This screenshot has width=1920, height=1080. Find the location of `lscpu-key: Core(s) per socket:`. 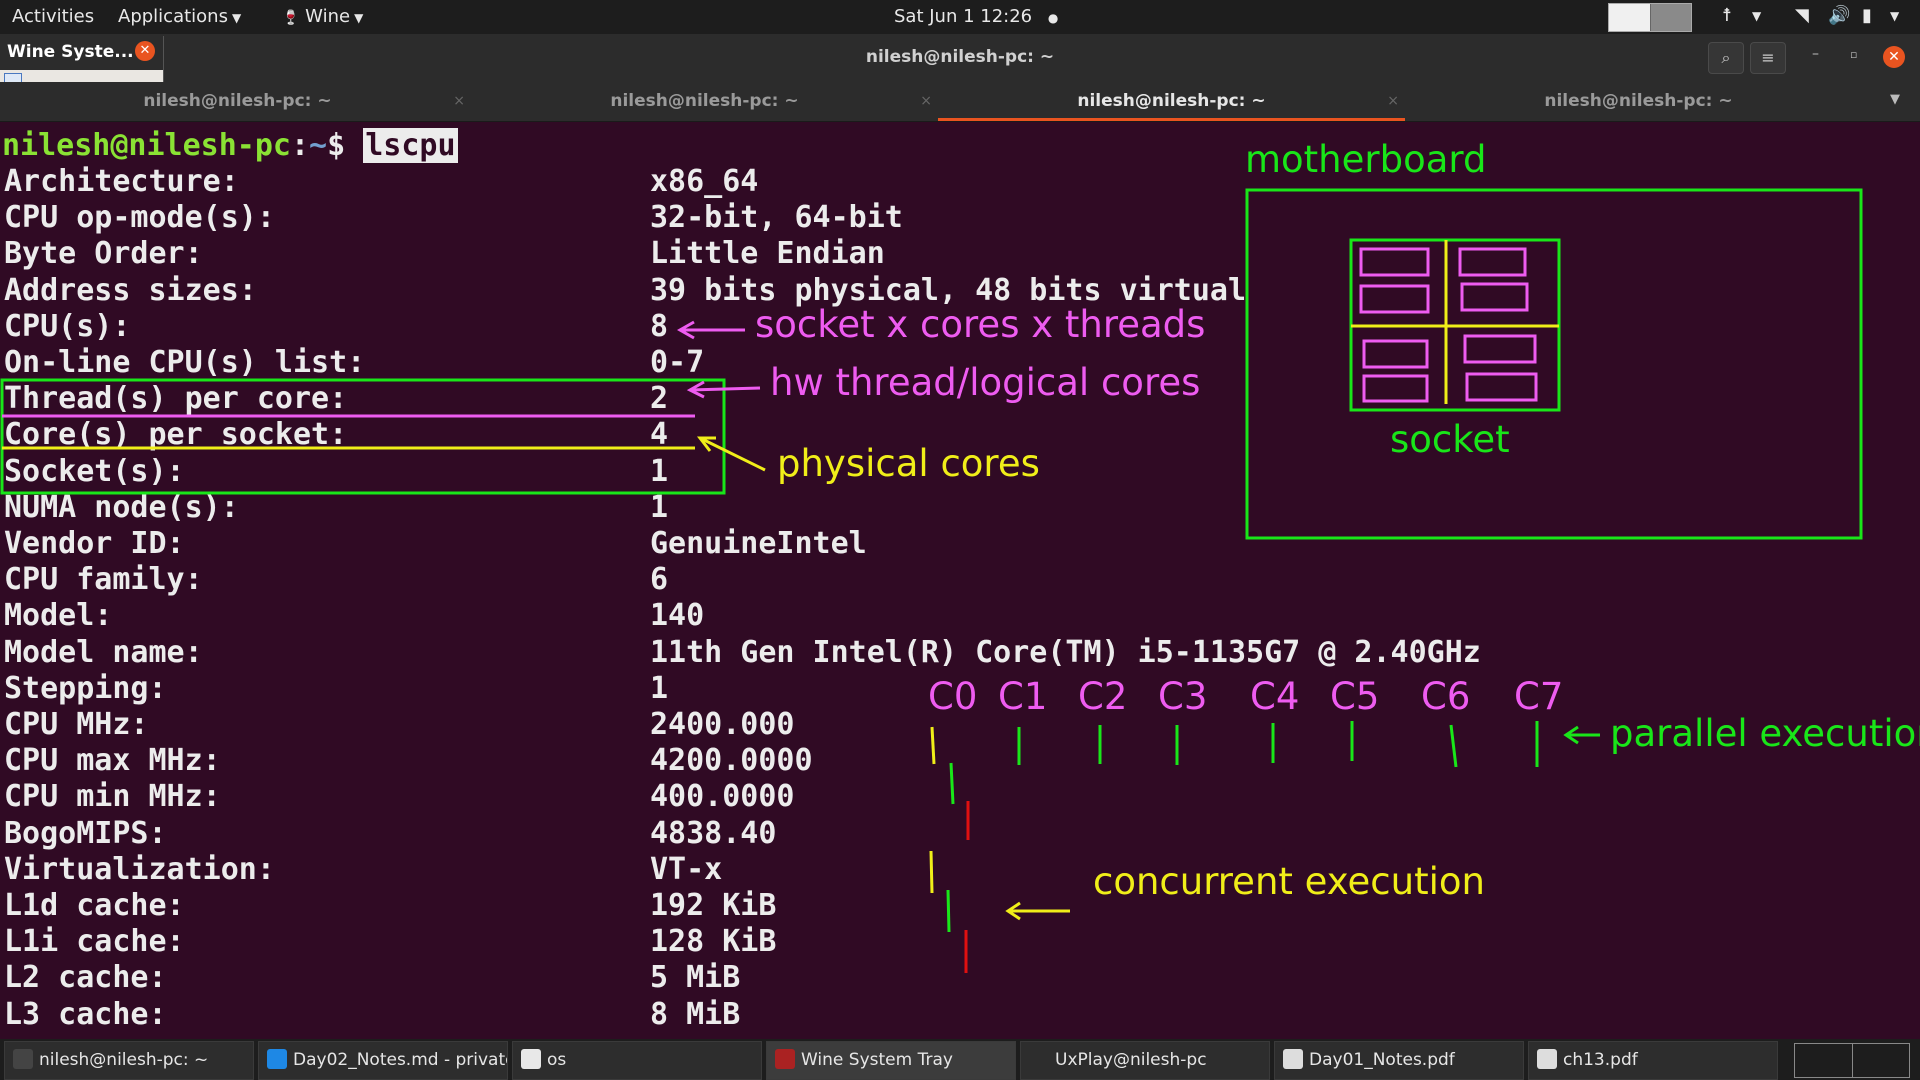

lscpu-key: Core(s) per socket: is located at coordinates (176, 435).